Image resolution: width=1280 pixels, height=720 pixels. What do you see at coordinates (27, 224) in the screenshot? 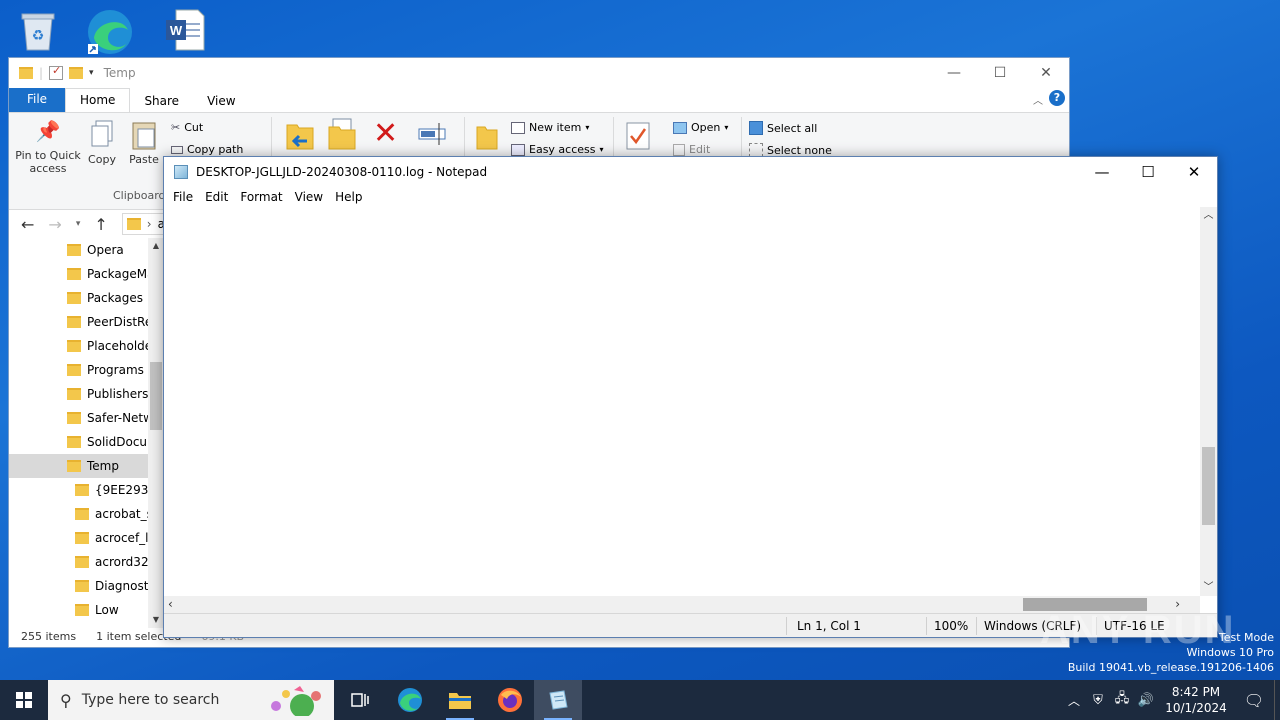
I see `back-arrow-icon: ←` at bounding box center [27, 224].